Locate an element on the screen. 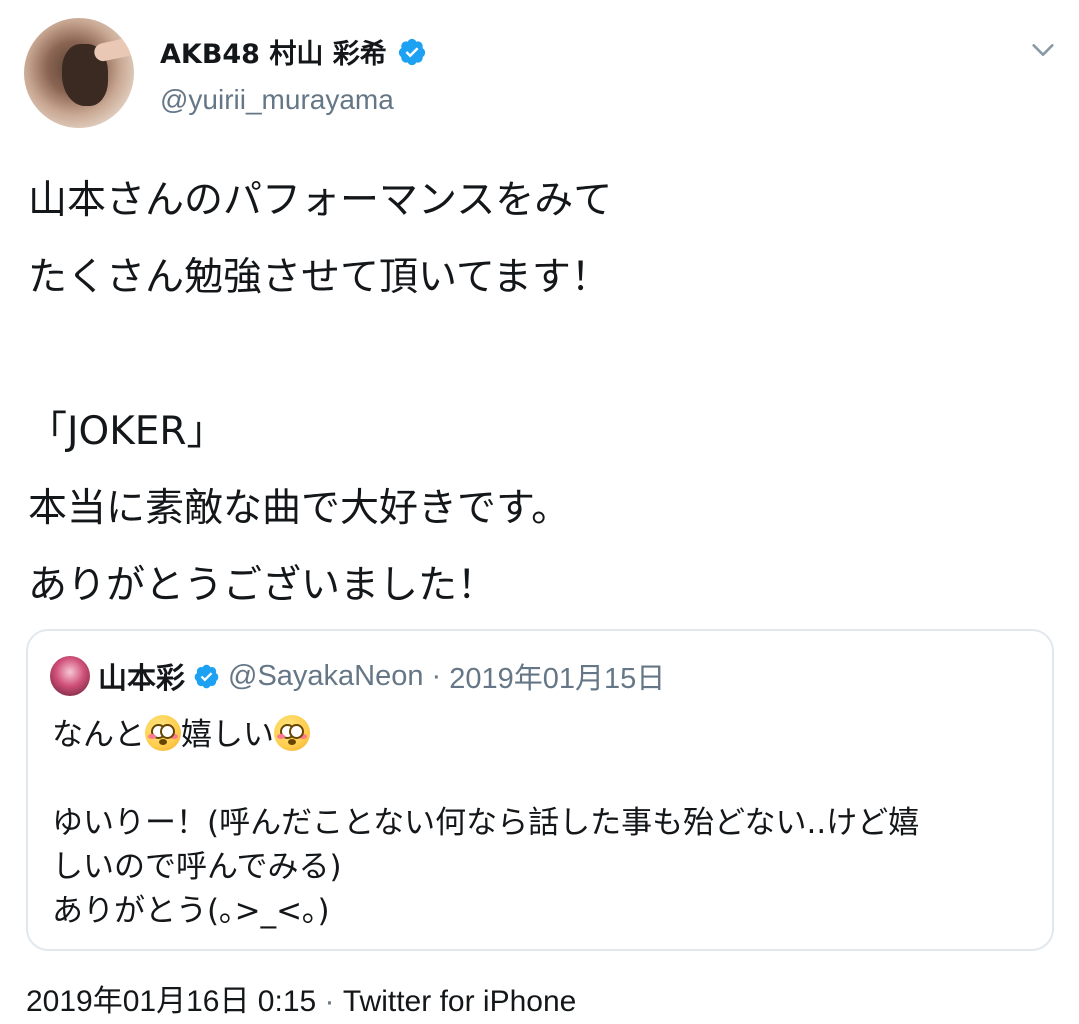 This screenshot has height=1024, width=1079. tweet-line: たくさん勉強させて頂いてます！ is located at coordinates (319, 277).